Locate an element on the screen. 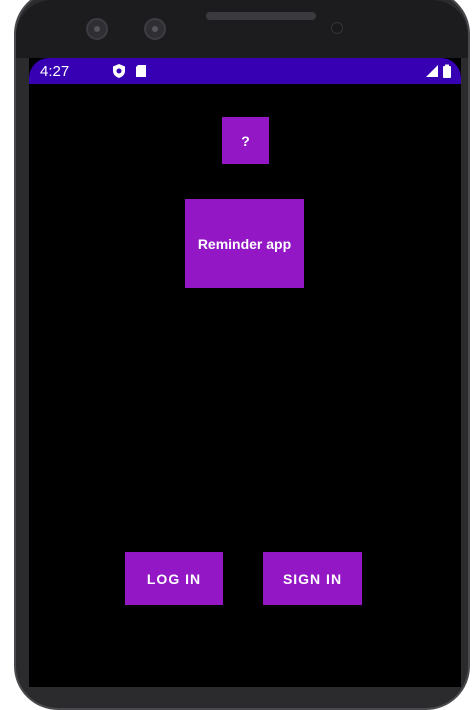  proximity-sensor is located at coordinates (337, 28).